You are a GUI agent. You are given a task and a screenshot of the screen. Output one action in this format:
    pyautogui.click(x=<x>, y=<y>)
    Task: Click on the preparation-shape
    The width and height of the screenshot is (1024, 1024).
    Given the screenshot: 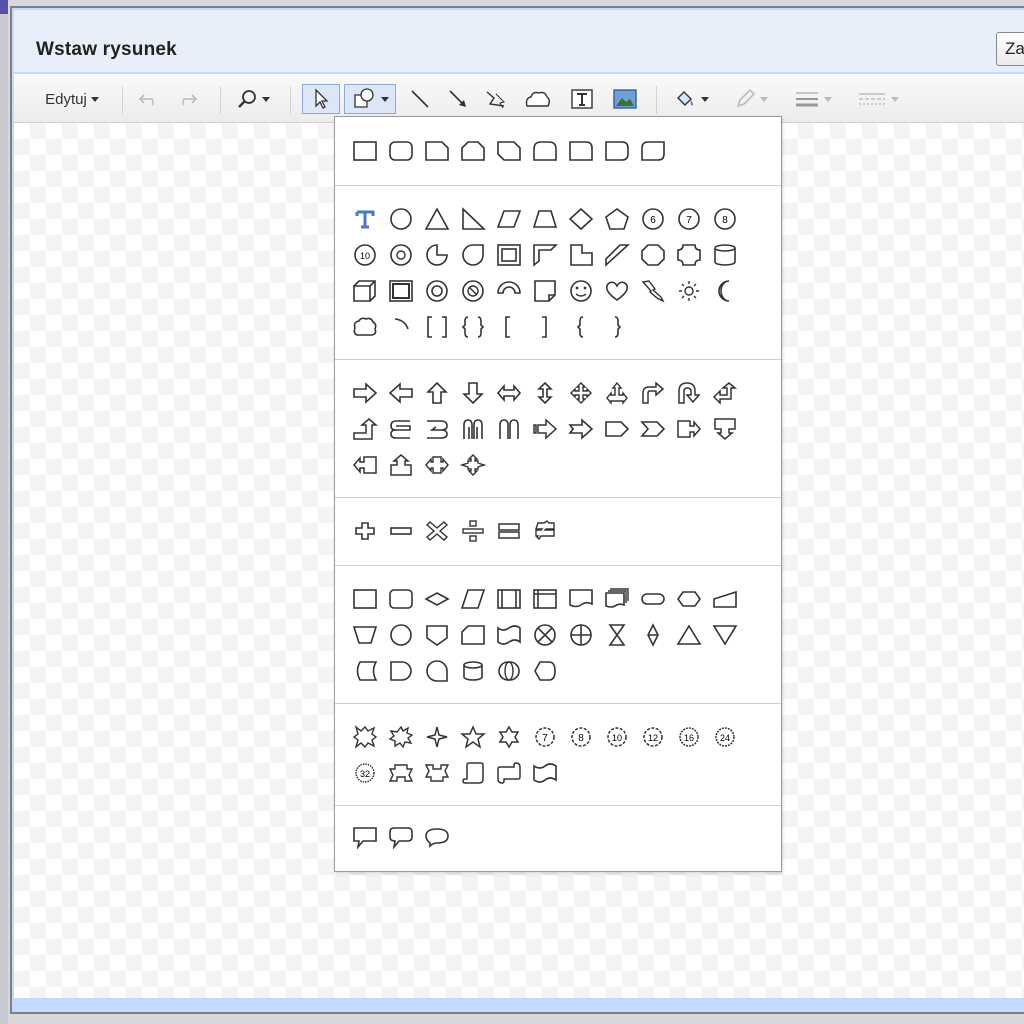 What is the action you would take?
    pyautogui.click(x=689, y=599)
    